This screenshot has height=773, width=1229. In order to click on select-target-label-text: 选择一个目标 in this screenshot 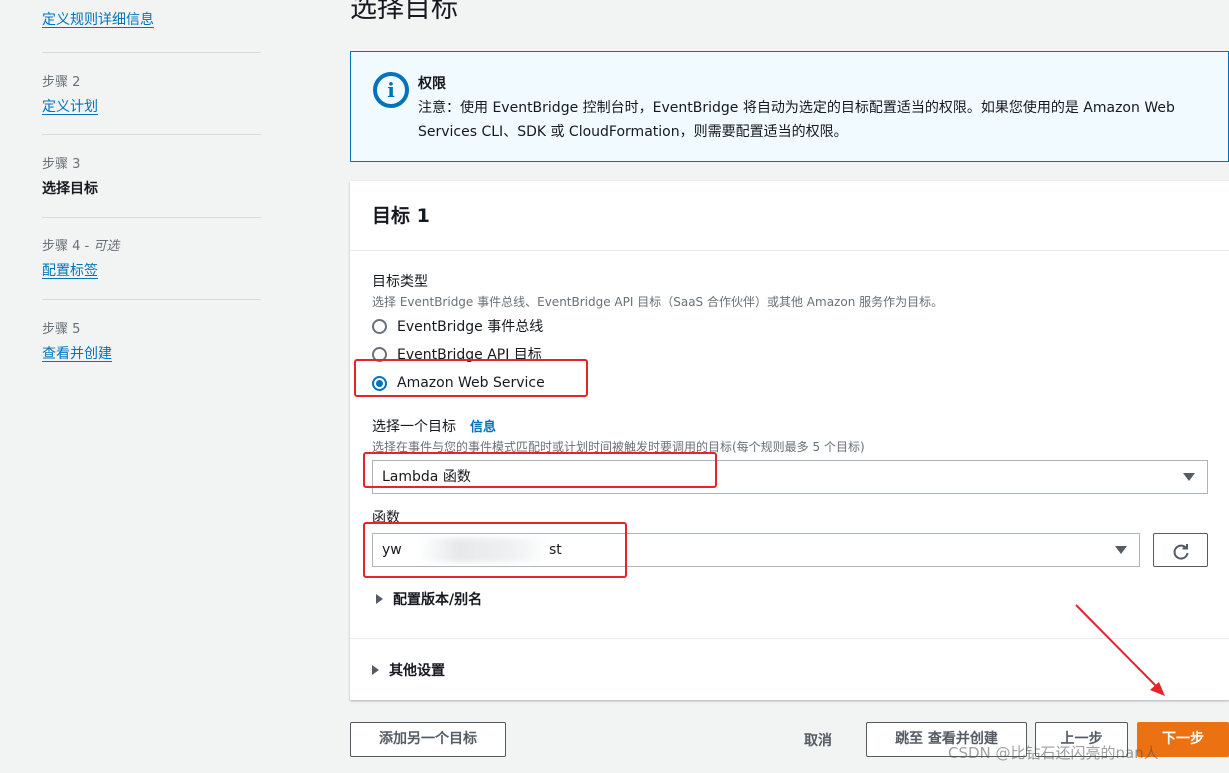, I will do `click(414, 427)`.